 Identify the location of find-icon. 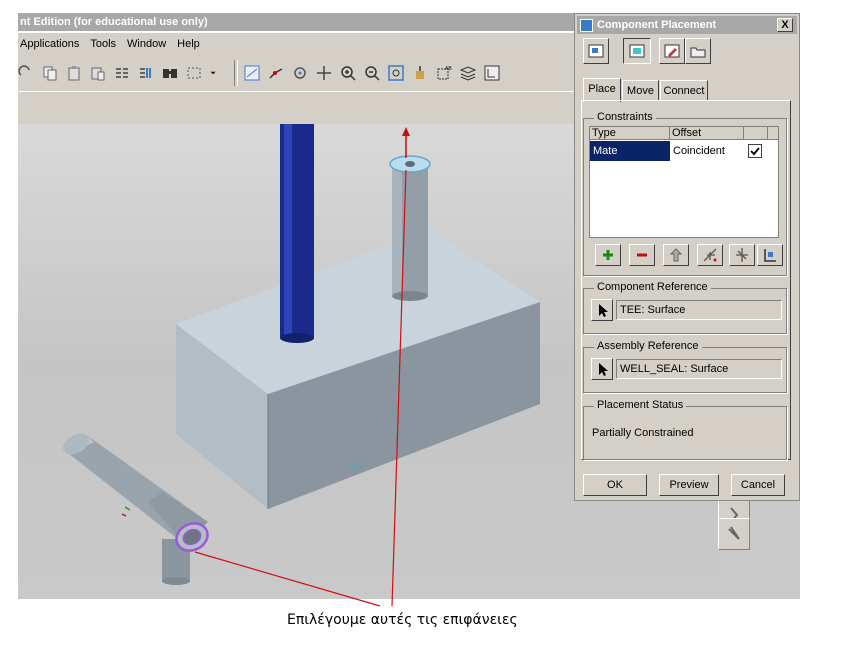
(170, 73).